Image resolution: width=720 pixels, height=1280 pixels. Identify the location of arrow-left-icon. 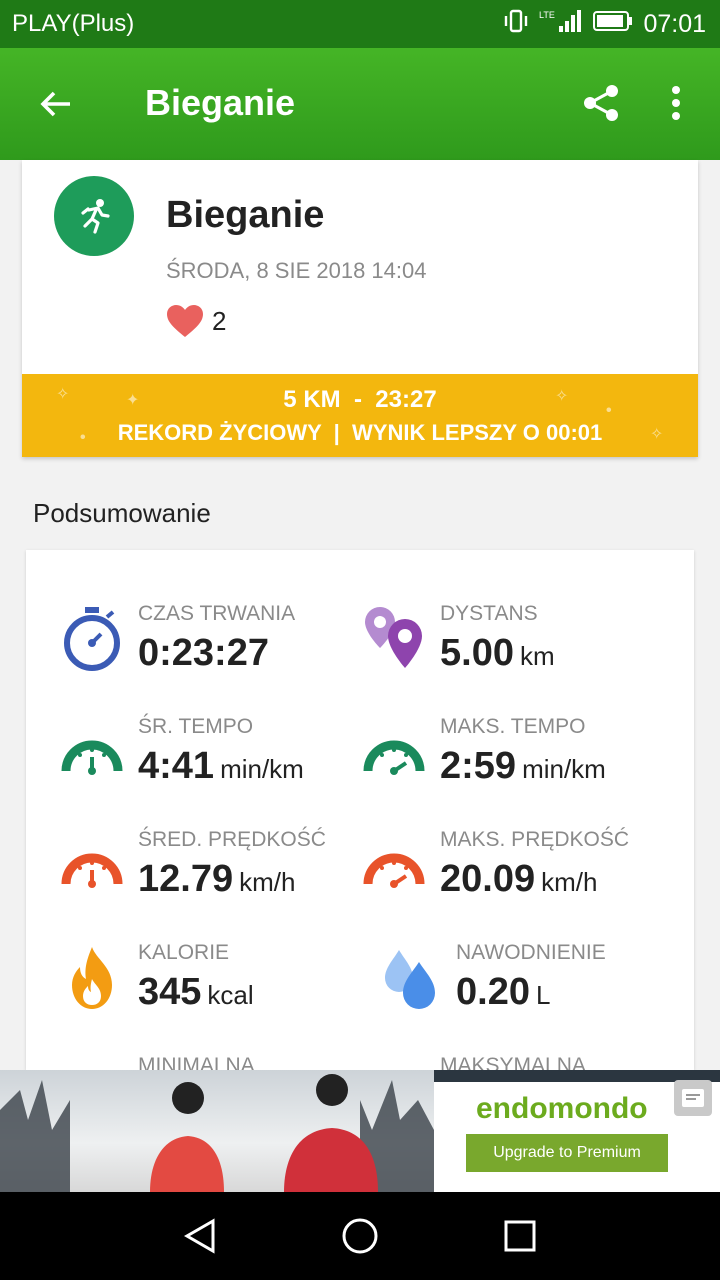
(55, 104).